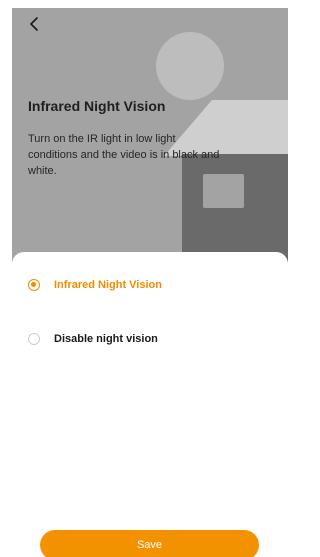  What do you see at coordinates (149, 543) in the screenshot?
I see `save-button: Save` at bounding box center [149, 543].